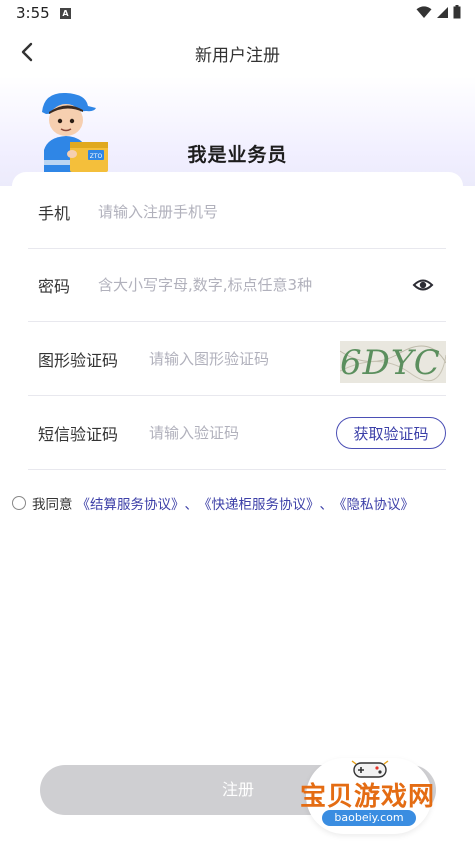 The width and height of the screenshot is (475, 844). Describe the element at coordinates (373, 503) in the screenshot. I see `privacy-agreement-link: 《隐私协议》` at that location.